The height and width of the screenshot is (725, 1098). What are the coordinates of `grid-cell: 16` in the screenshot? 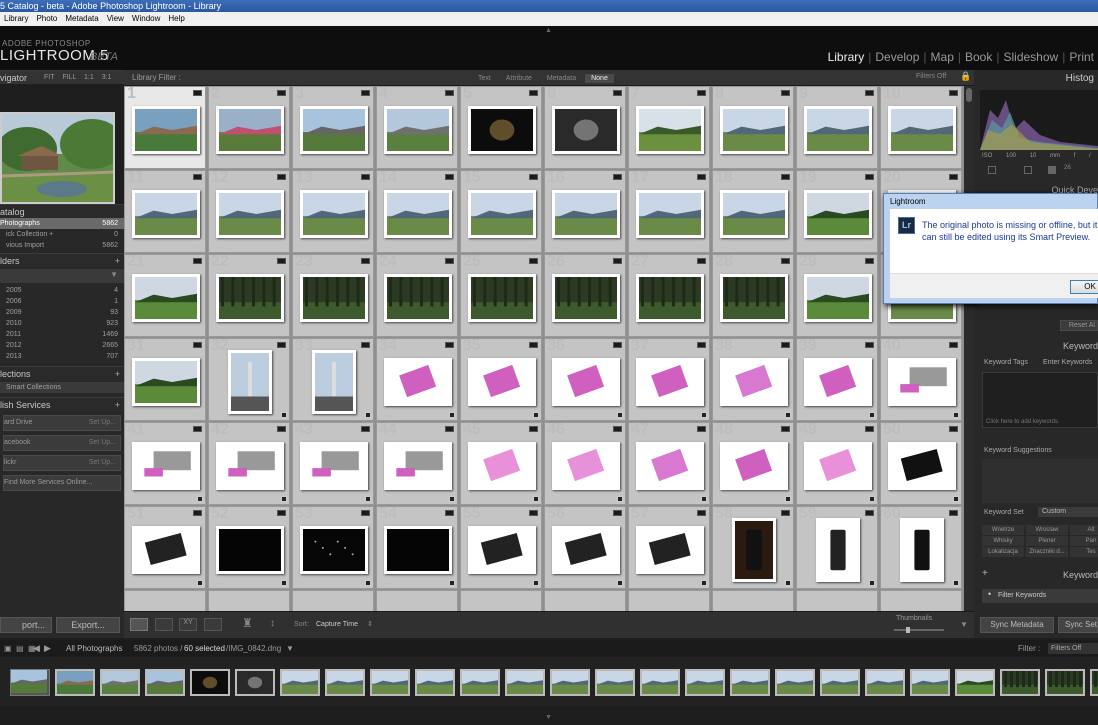 It's located at (585, 211).